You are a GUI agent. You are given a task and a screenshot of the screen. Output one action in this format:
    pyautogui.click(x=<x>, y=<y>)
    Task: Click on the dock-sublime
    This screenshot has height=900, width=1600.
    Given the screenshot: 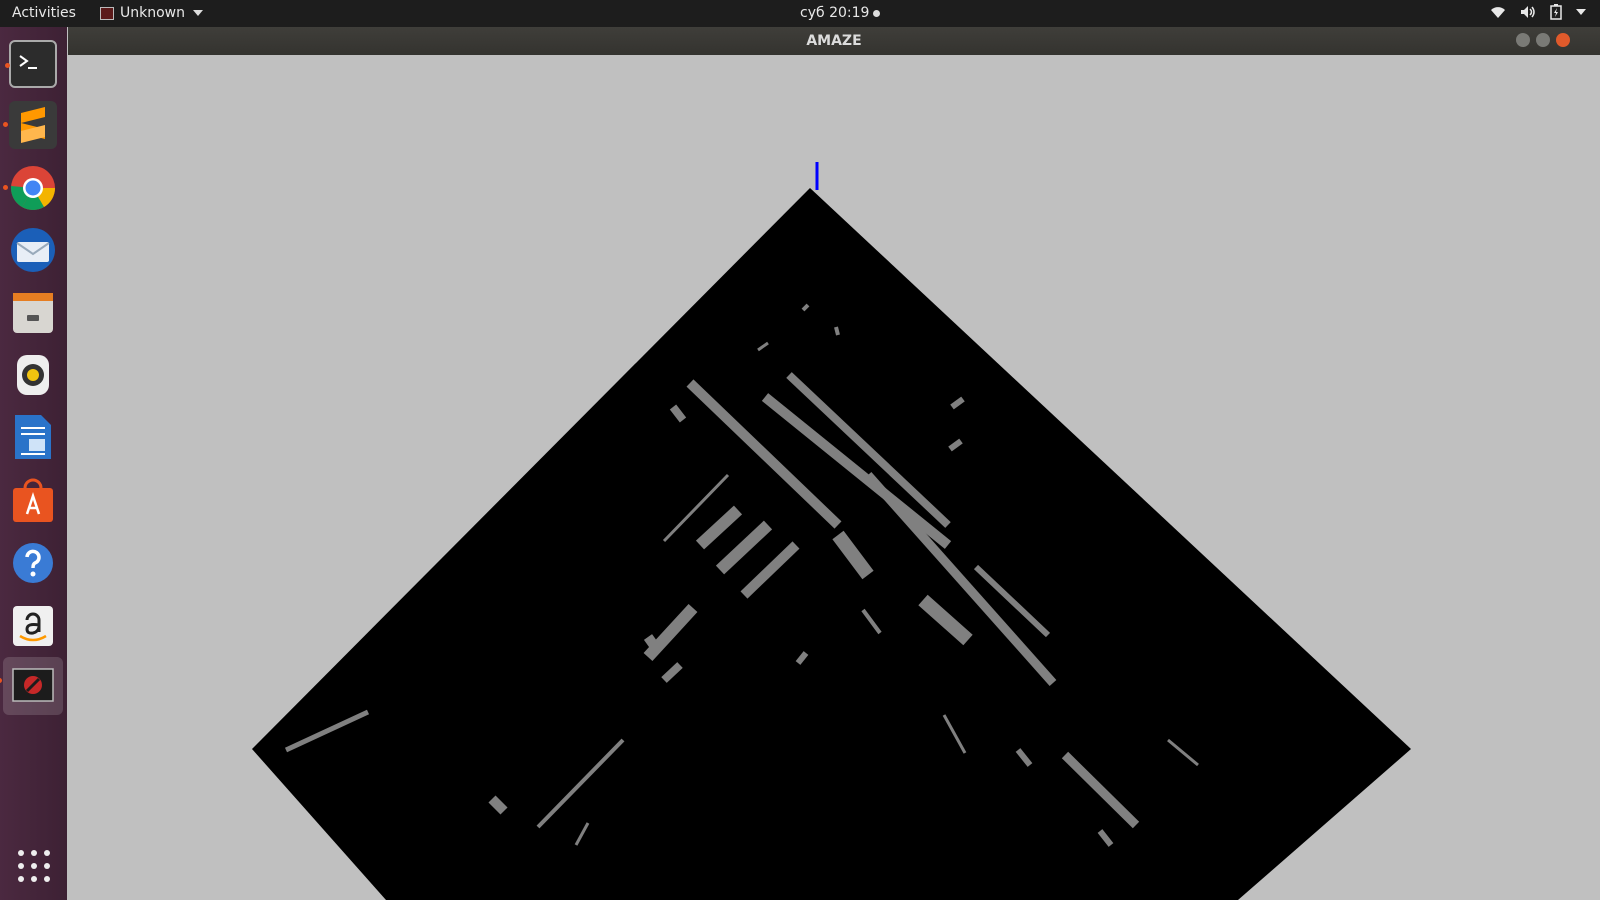 What is the action you would take?
    pyautogui.click(x=30, y=125)
    